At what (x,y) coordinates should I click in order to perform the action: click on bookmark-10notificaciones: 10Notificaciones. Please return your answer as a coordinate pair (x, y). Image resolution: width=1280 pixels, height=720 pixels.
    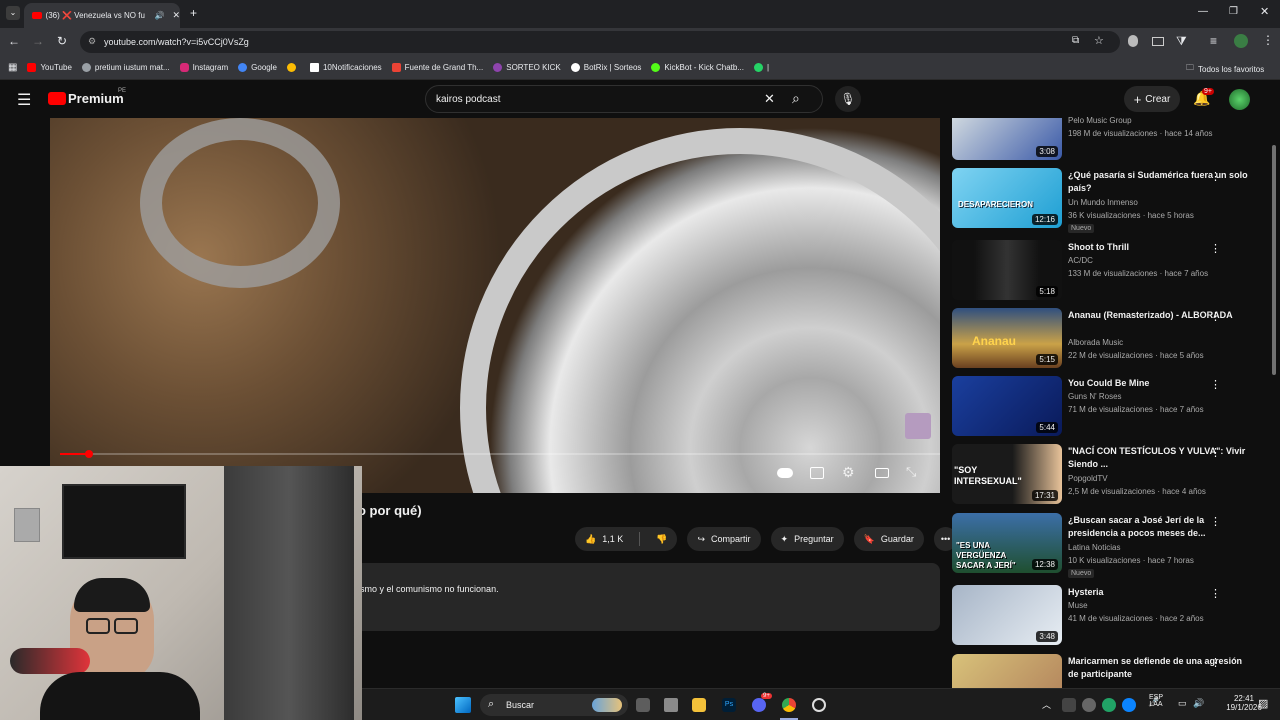
    Looking at the image, I should click on (345, 67).